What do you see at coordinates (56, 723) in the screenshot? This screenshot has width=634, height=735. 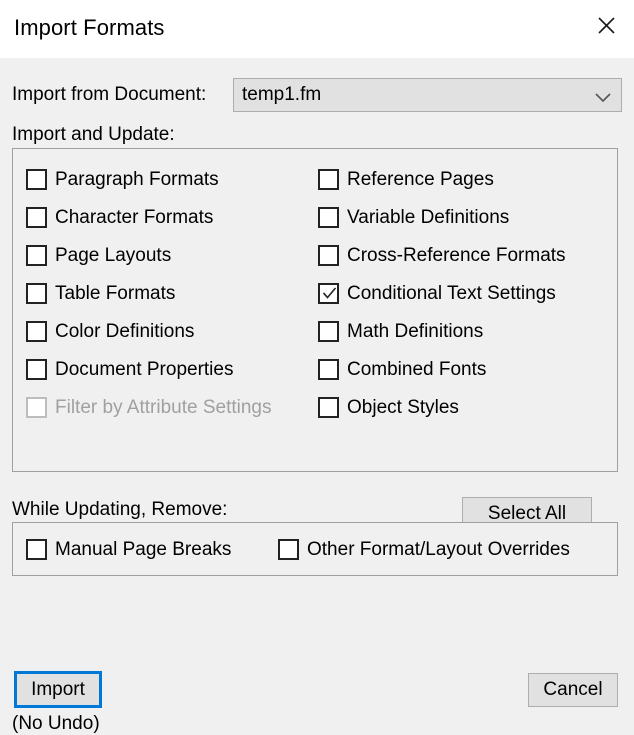 I see `no-undo-note: (No Undo)` at bounding box center [56, 723].